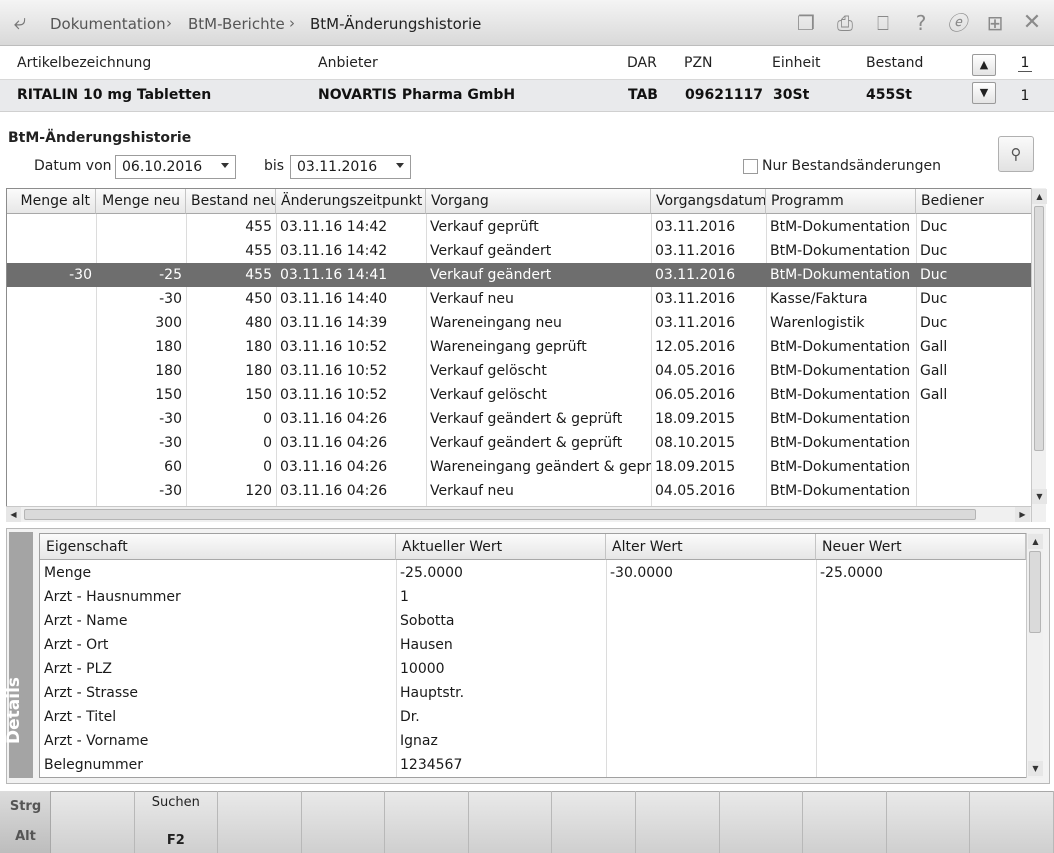 The image size is (1054, 853). Describe the element at coordinates (533, 621) in the screenshot. I see `detail-row: Arzt - Name Sobotta` at that location.